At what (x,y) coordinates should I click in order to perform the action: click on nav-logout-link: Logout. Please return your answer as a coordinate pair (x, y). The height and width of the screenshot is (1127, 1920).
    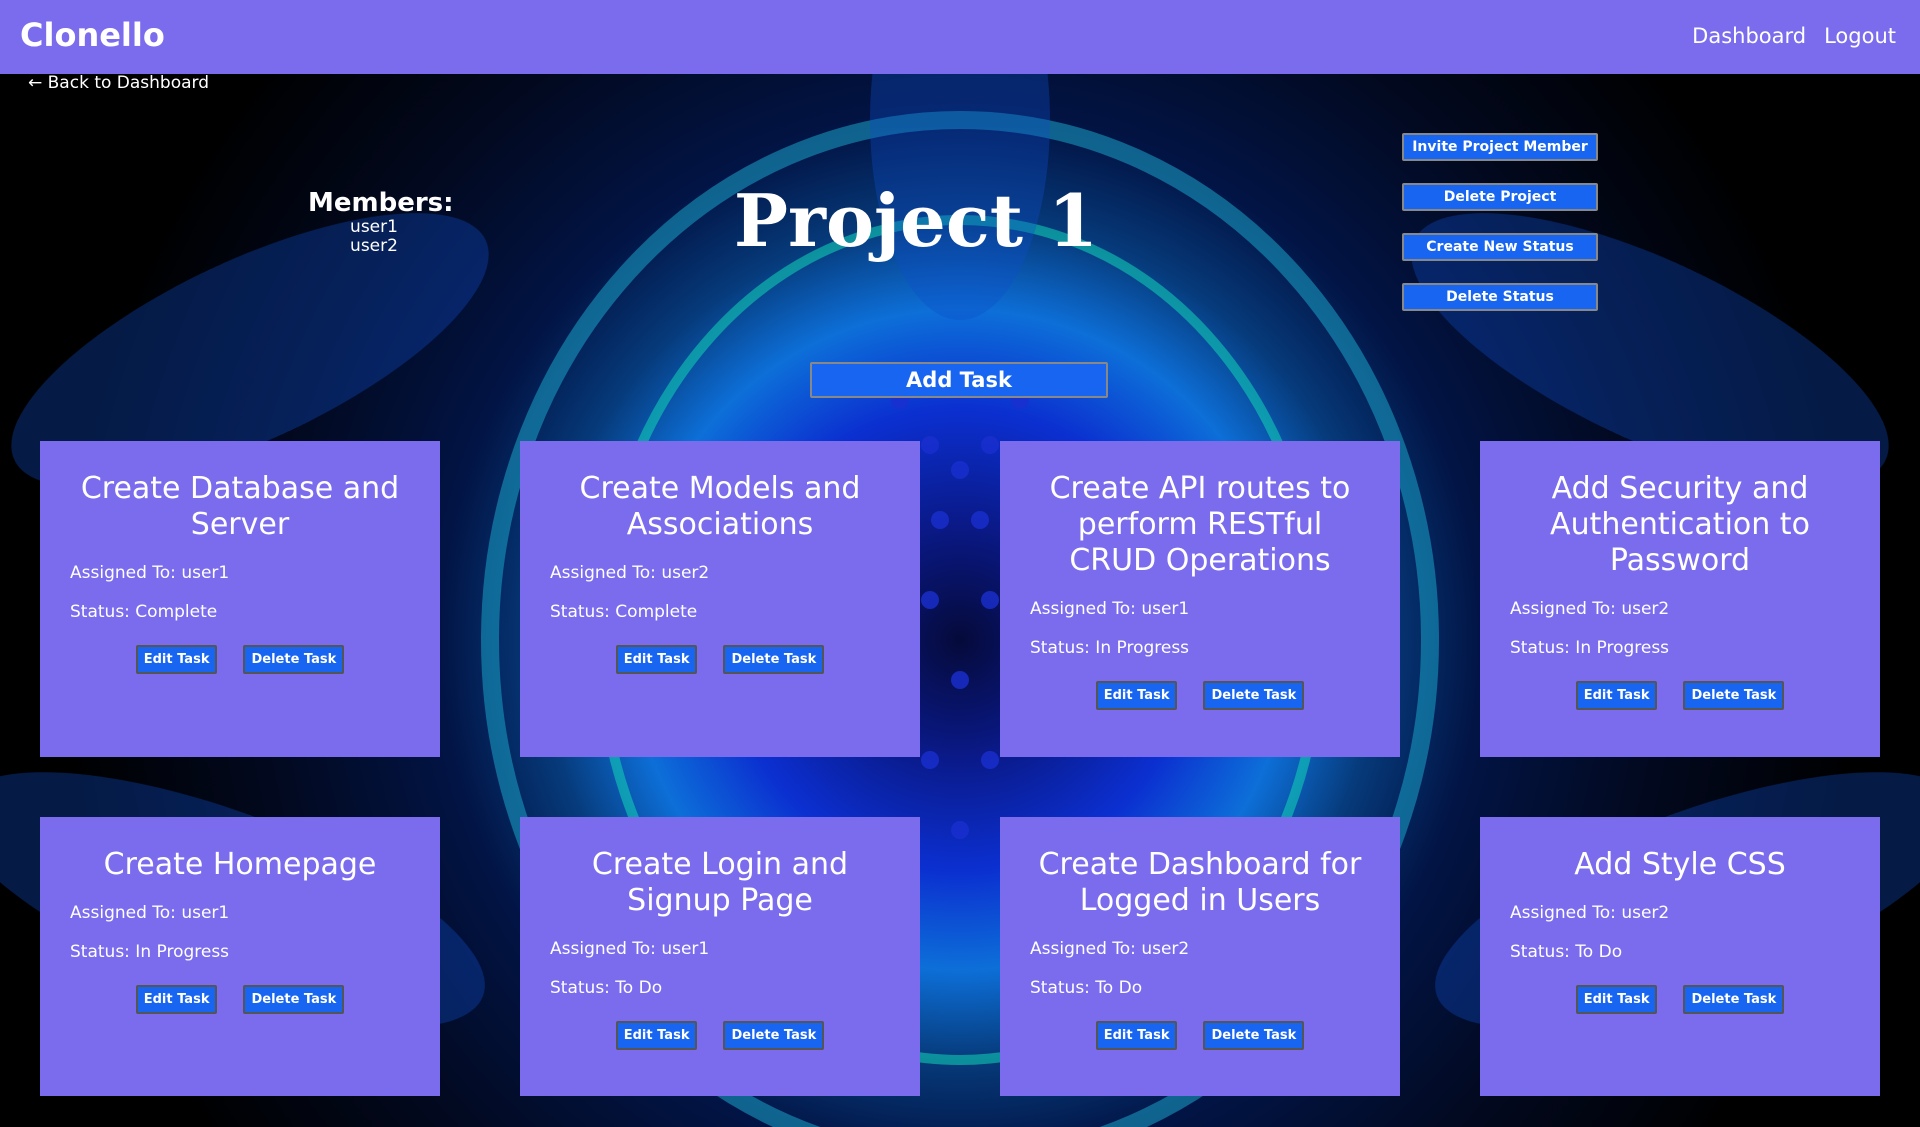
    Looking at the image, I should click on (1860, 36).